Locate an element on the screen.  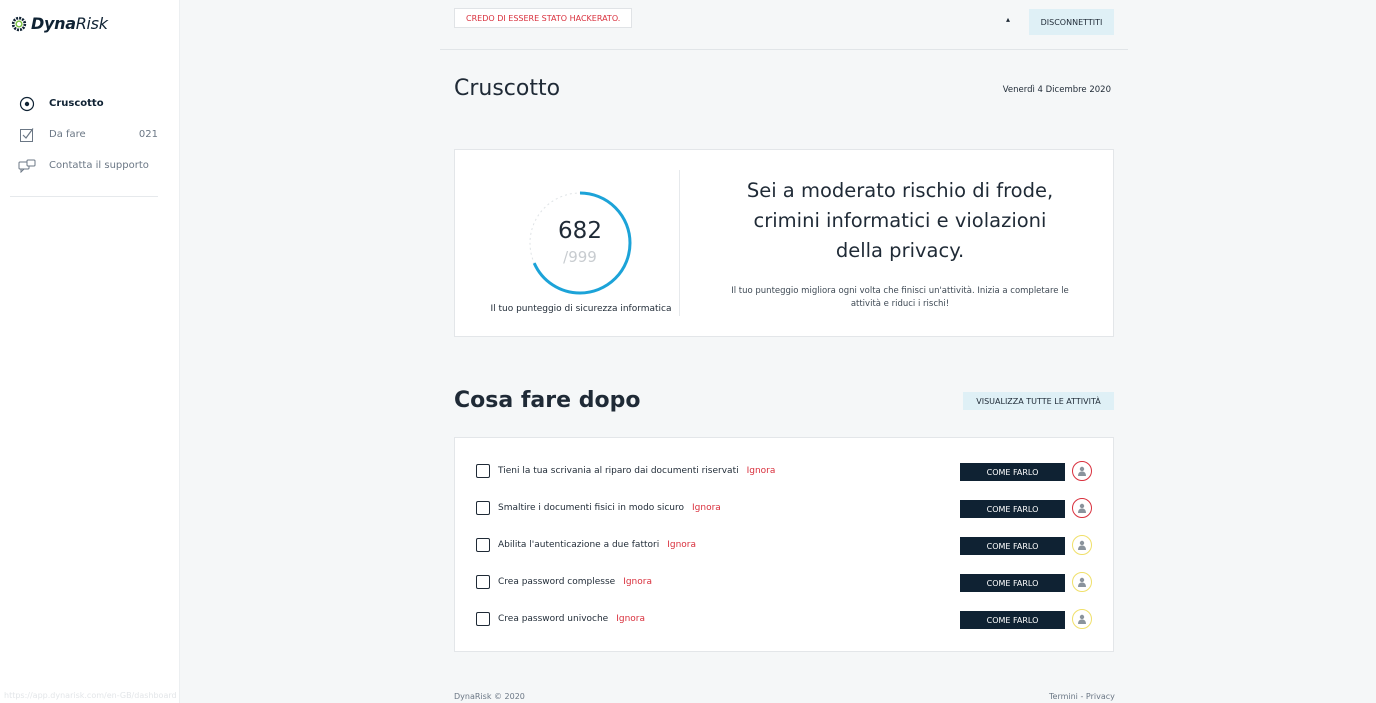
sidebar-item-da-fare: Da fare 021 is located at coordinates (88, 134).